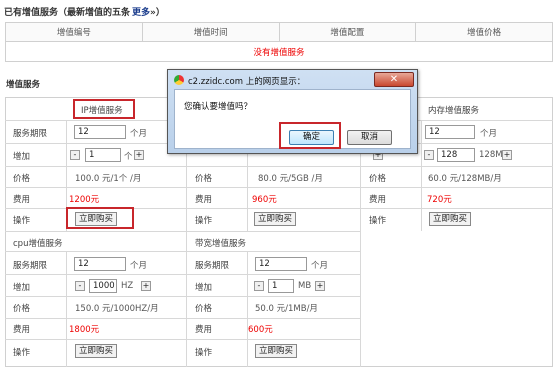  What do you see at coordinates (204, 200) in the screenshot?
I see `disk-fee-label: 费用` at bounding box center [204, 200].